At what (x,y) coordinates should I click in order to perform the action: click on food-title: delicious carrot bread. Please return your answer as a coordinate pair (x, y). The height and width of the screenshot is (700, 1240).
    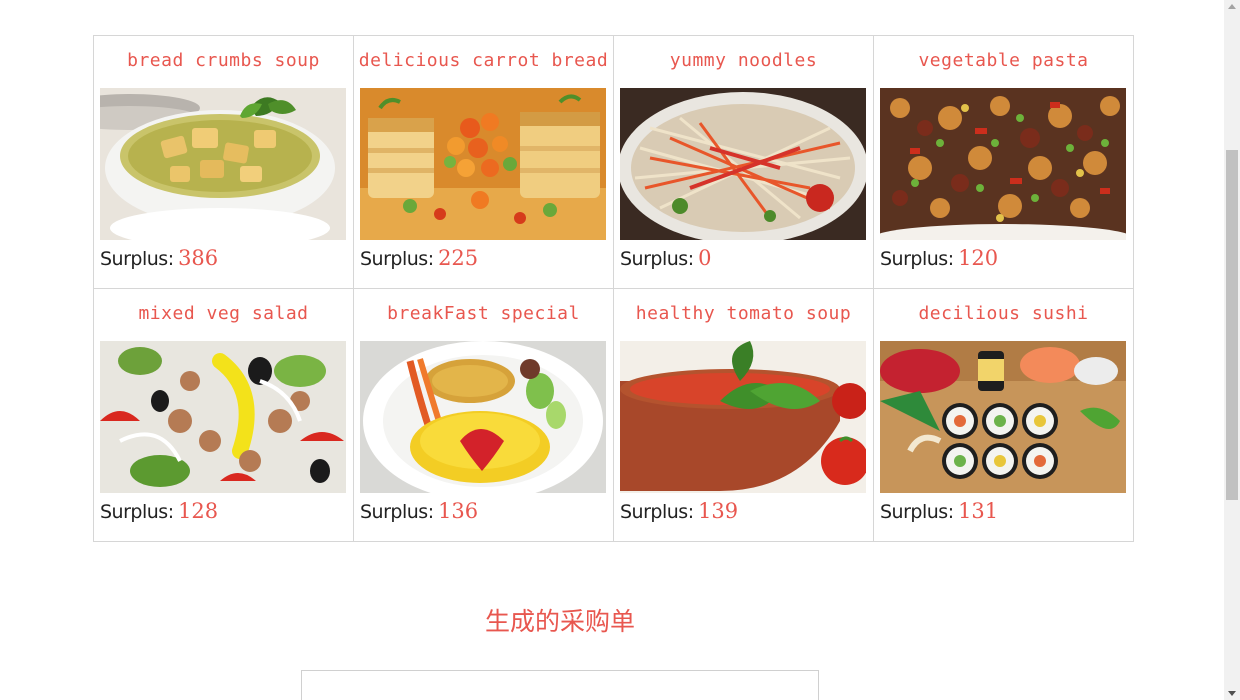
    Looking at the image, I should click on (483, 60).